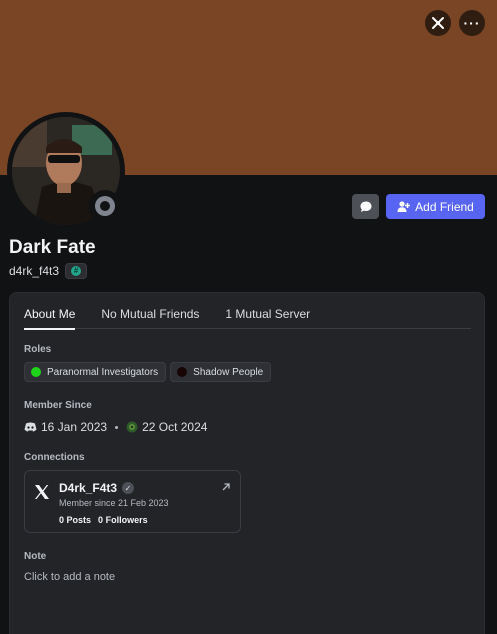 The width and height of the screenshot is (497, 634). I want to click on connection-stats: 0 Posts 0 Followers, so click(103, 520).